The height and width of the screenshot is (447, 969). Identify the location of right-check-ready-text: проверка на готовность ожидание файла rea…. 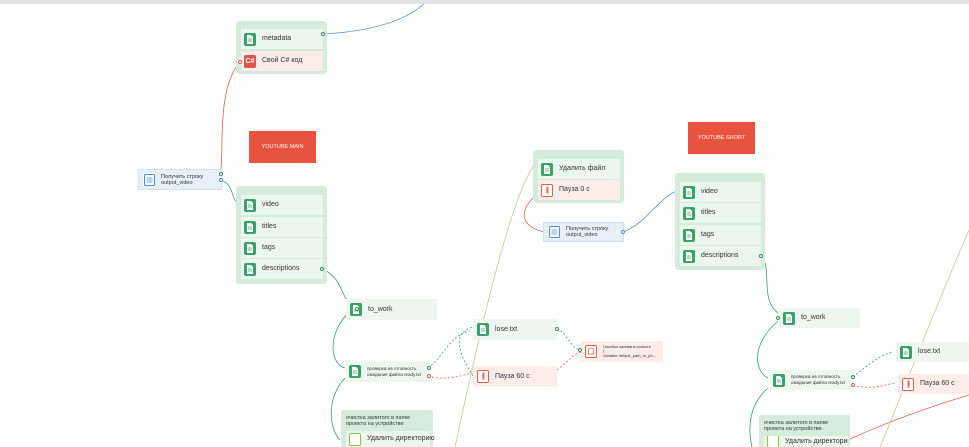
(818, 379).